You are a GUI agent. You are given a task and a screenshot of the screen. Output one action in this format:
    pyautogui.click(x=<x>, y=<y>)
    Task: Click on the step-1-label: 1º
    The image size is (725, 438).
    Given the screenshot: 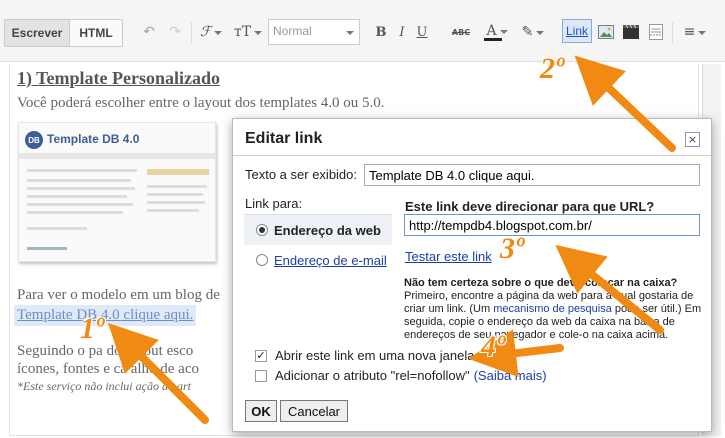 What is the action you would take?
    pyautogui.click(x=92, y=328)
    